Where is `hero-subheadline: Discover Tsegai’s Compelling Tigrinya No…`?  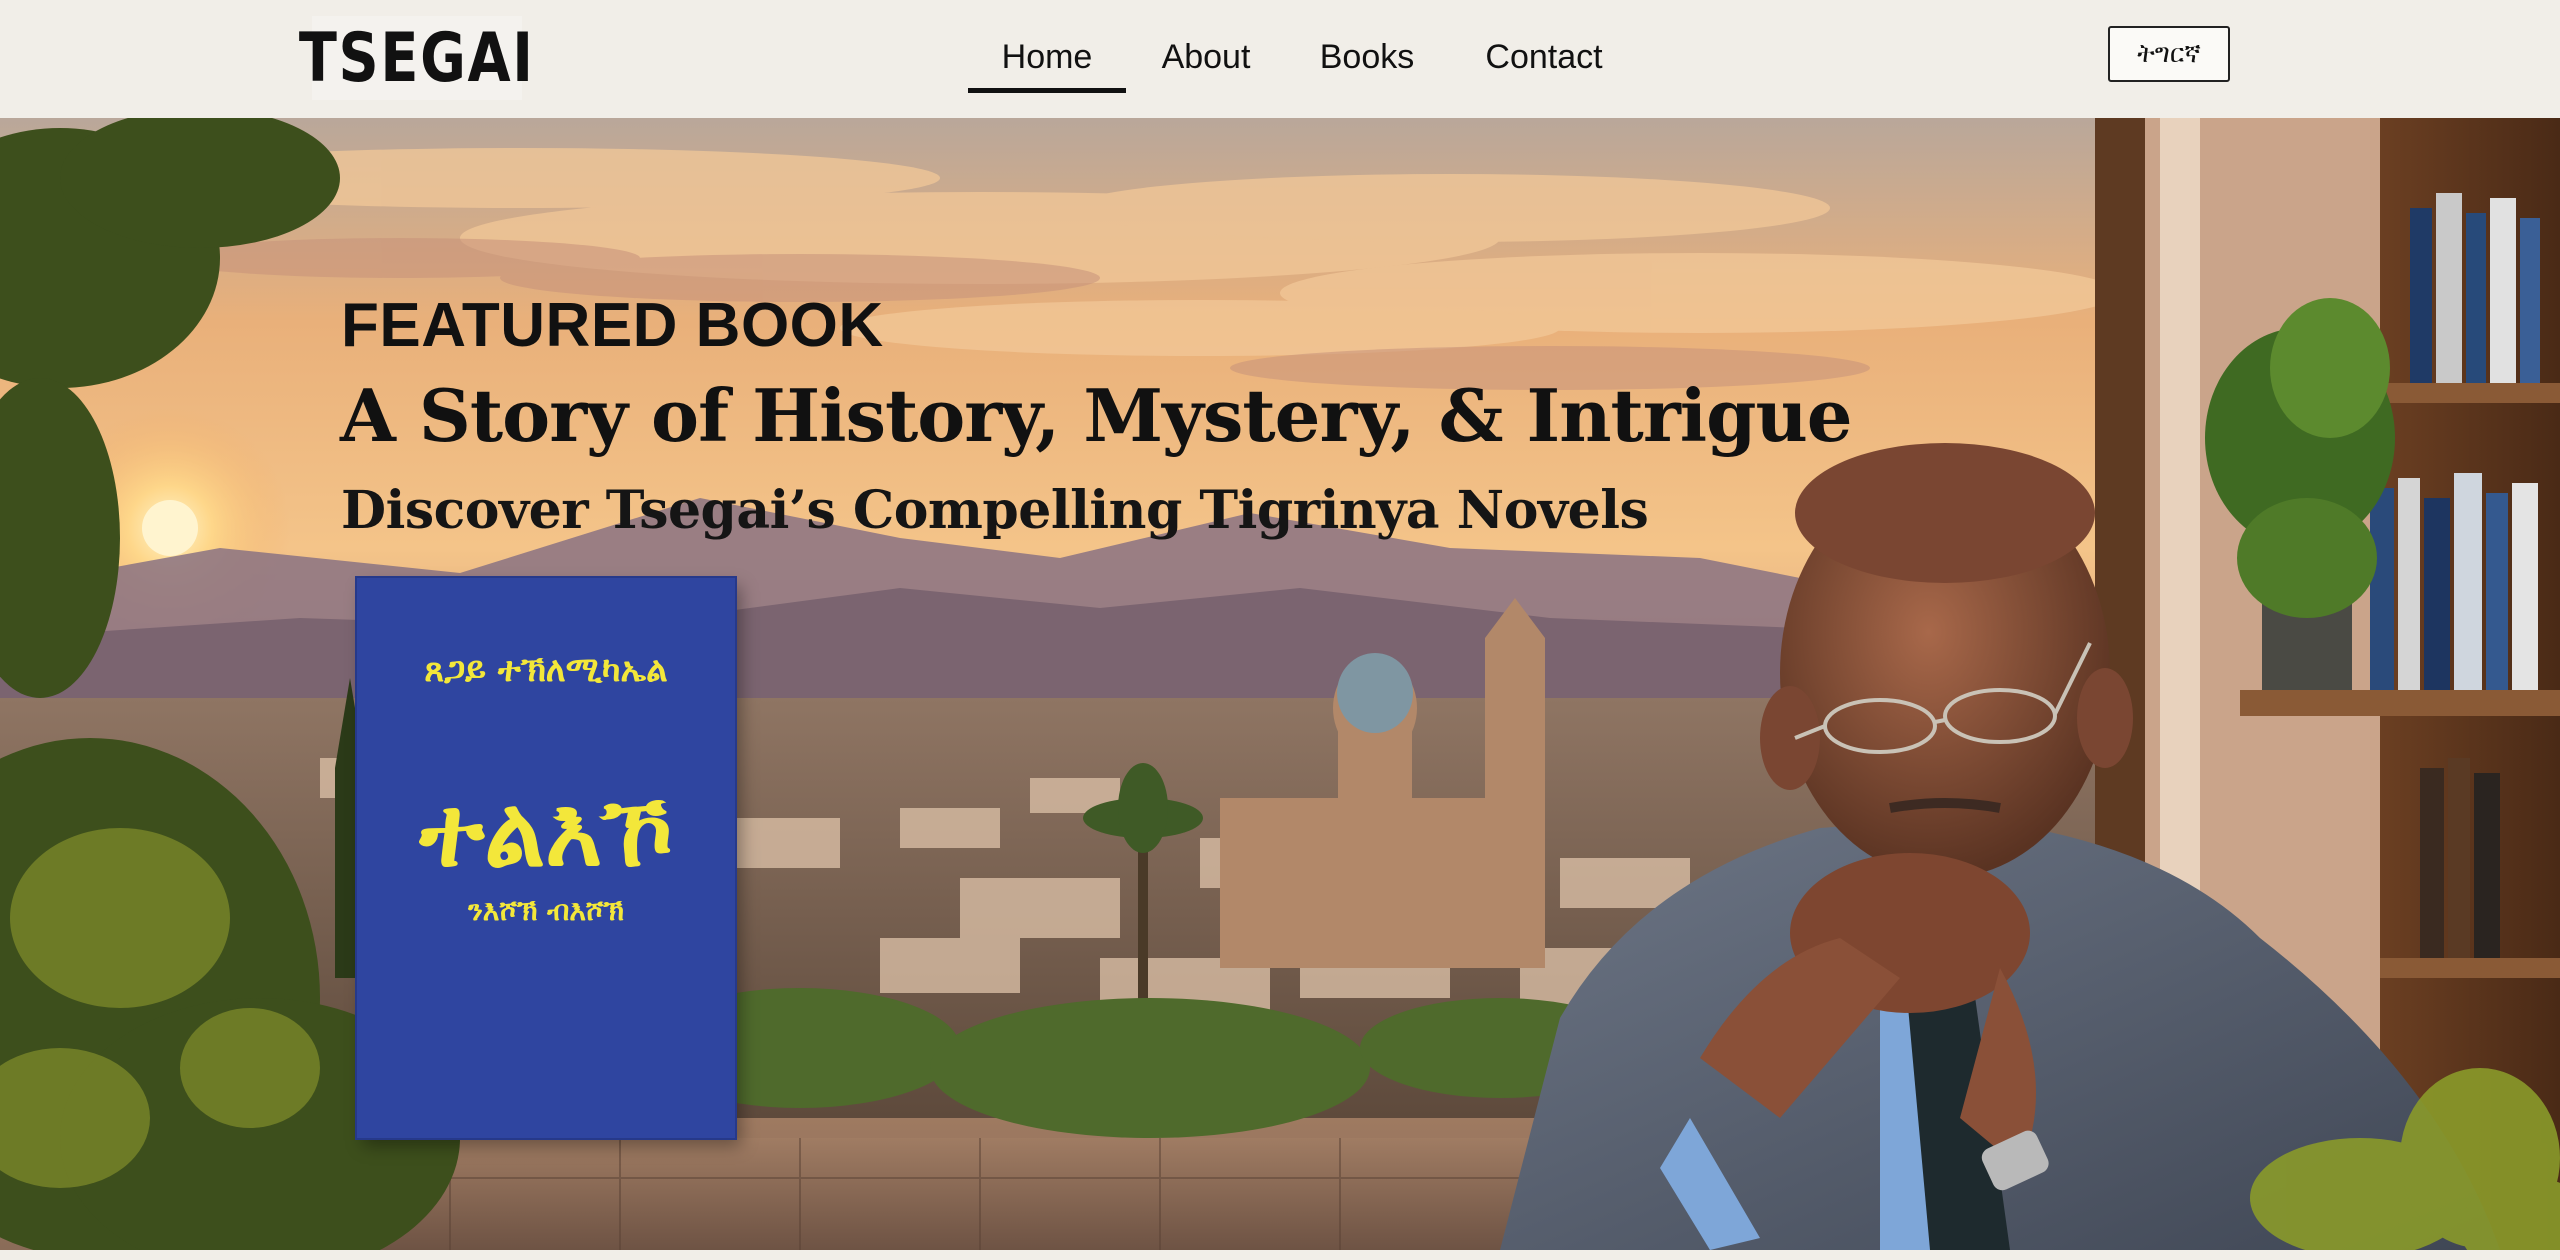 hero-subheadline: Discover Tsegai’s Compelling Tigrinya No… is located at coordinates (995, 510).